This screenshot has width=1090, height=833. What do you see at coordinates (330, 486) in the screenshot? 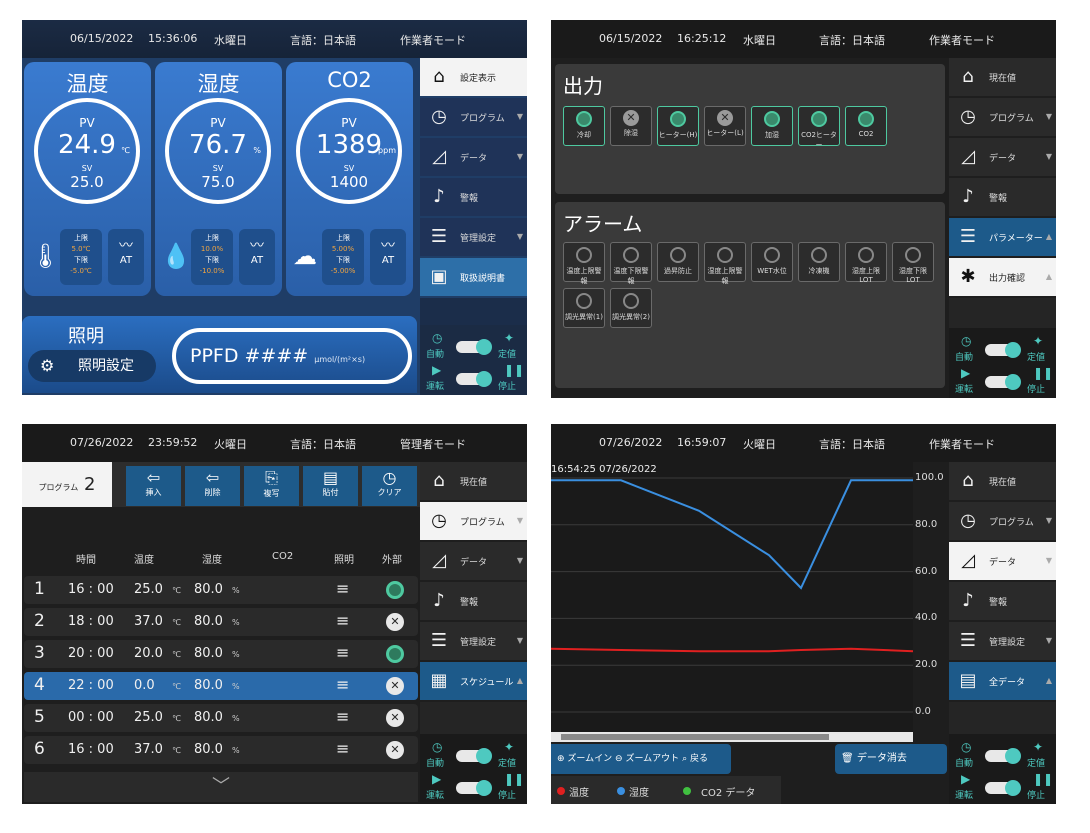
I see `paste-button: ▤ 貼付` at bounding box center [330, 486].